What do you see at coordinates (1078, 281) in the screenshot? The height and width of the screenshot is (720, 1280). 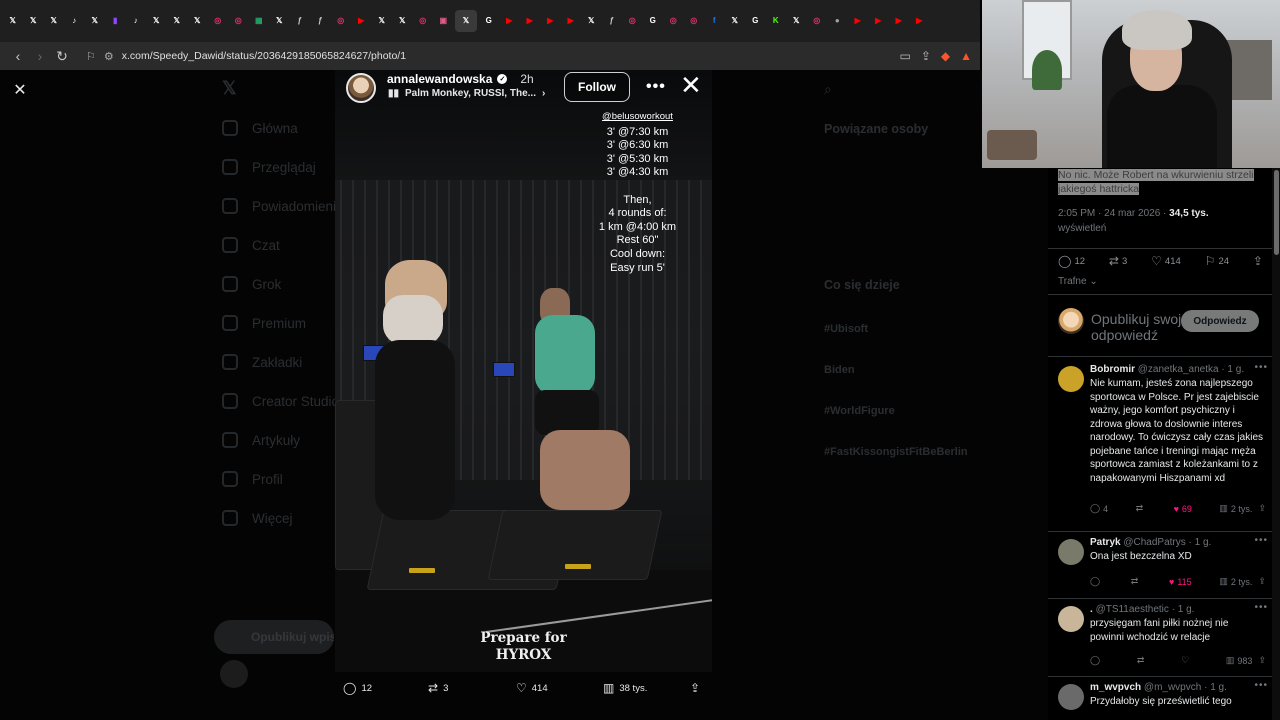 I see `reply-sort-dropdown: Trafne ⌄` at bounding box center [1078, 281].